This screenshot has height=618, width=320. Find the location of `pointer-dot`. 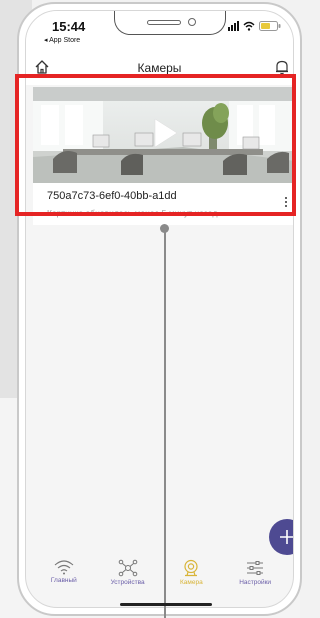

pointer-dot is located at coordinates (164, 228).